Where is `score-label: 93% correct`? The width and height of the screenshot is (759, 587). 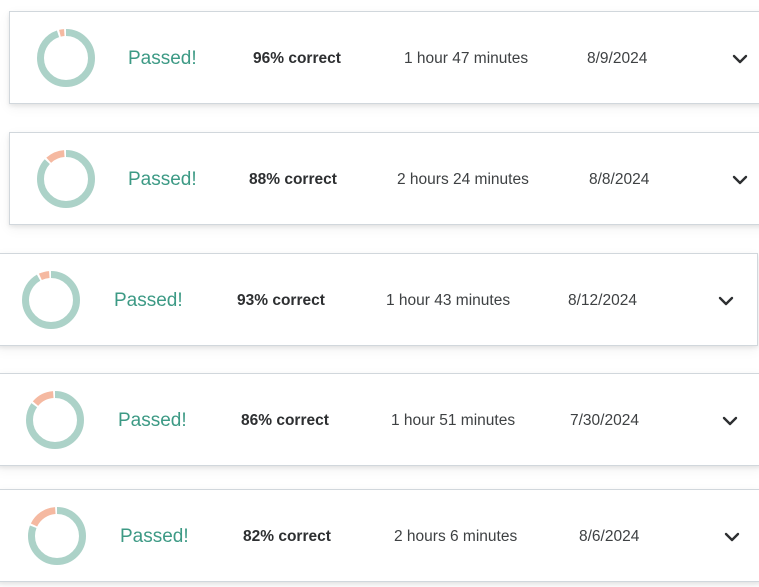
score-label: 93% correct is located at coordinates (281, 300).